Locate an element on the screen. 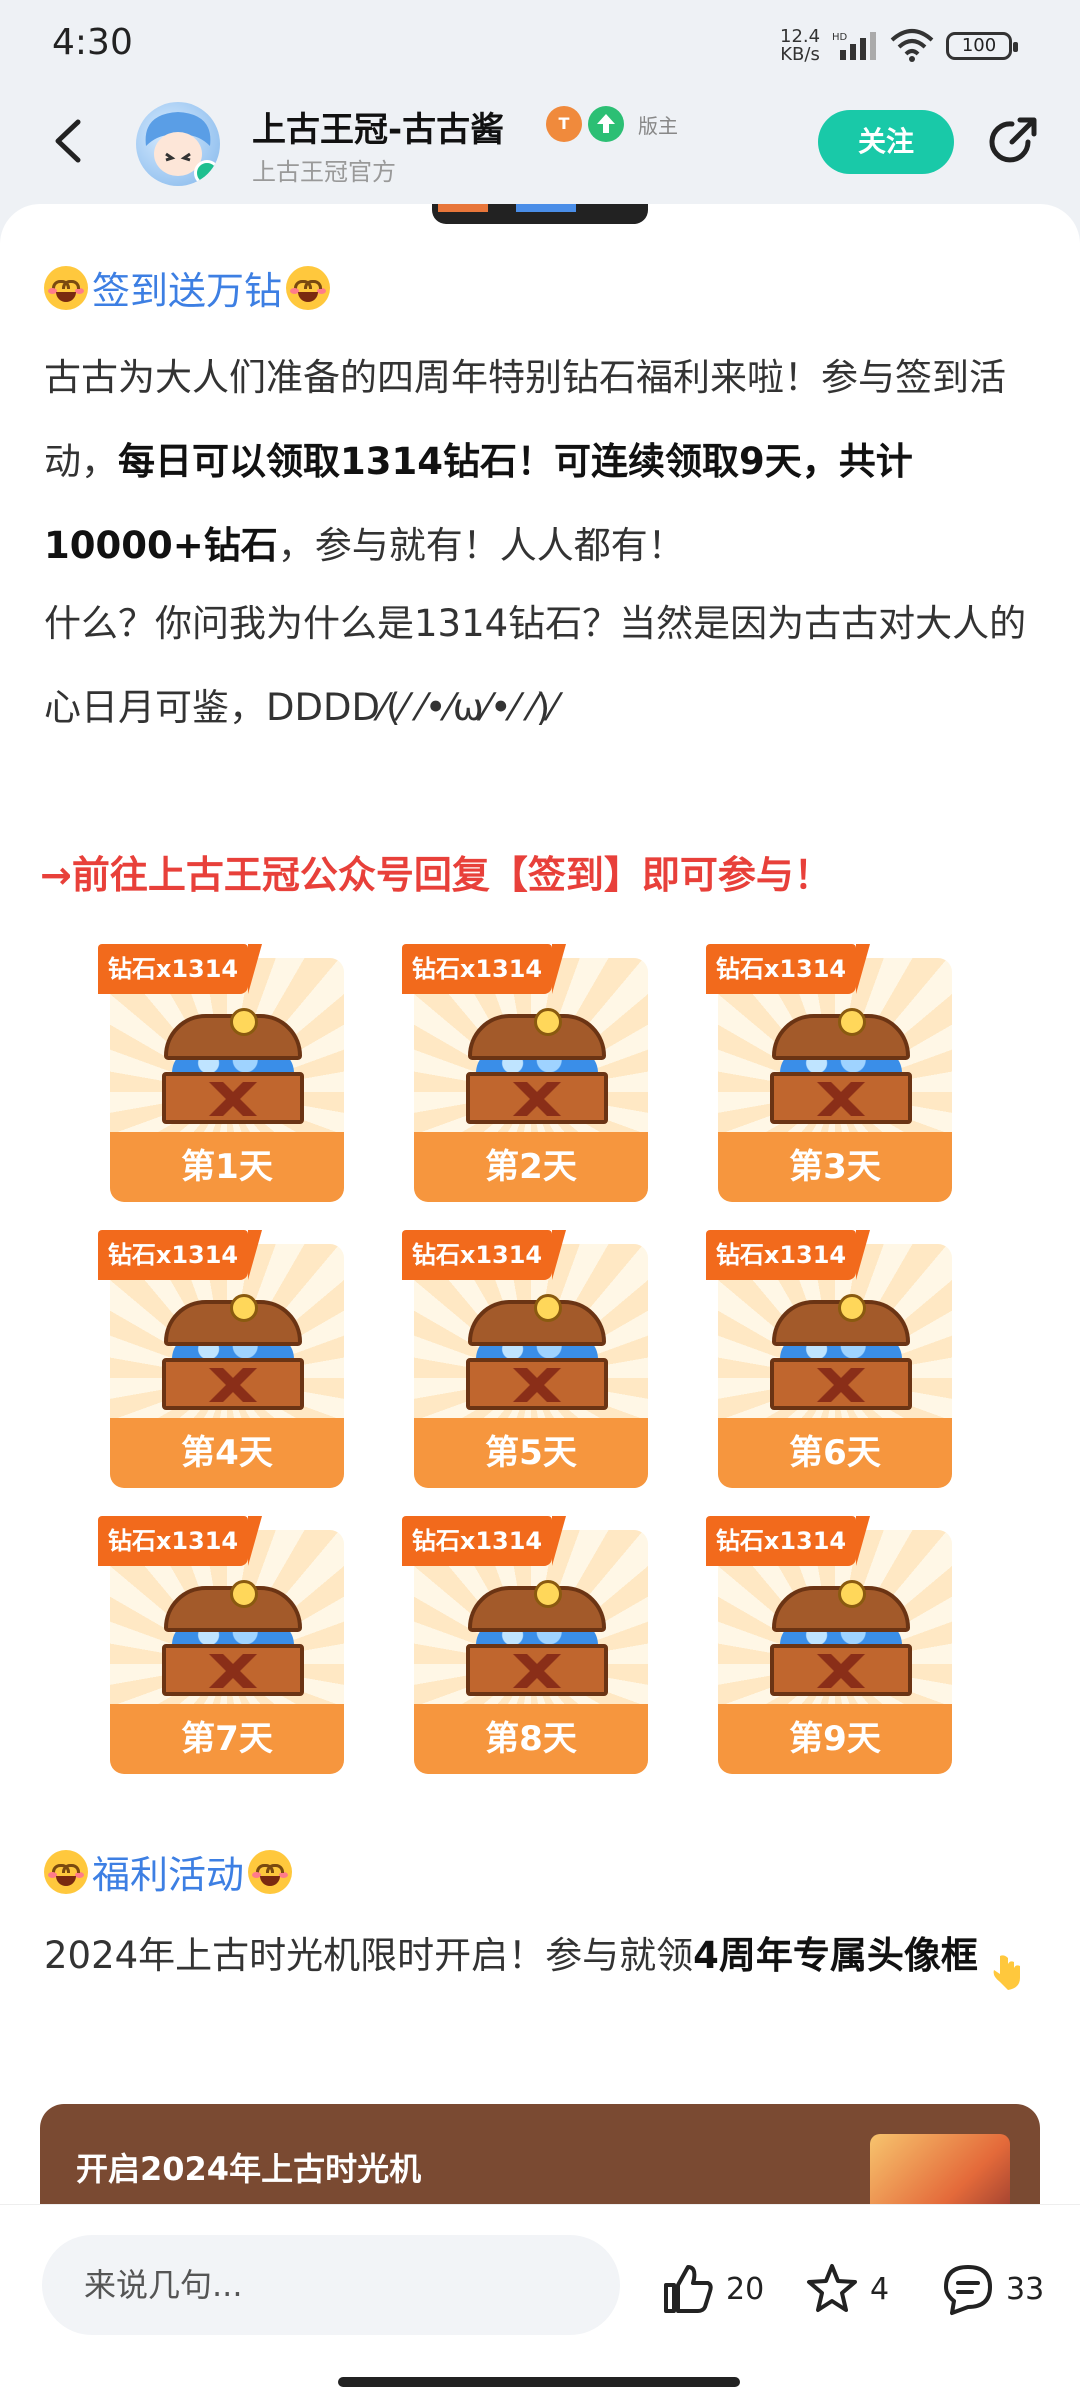  signin-day-card: 第2天 钻石x1314 is located at coordinates (525, 1073).